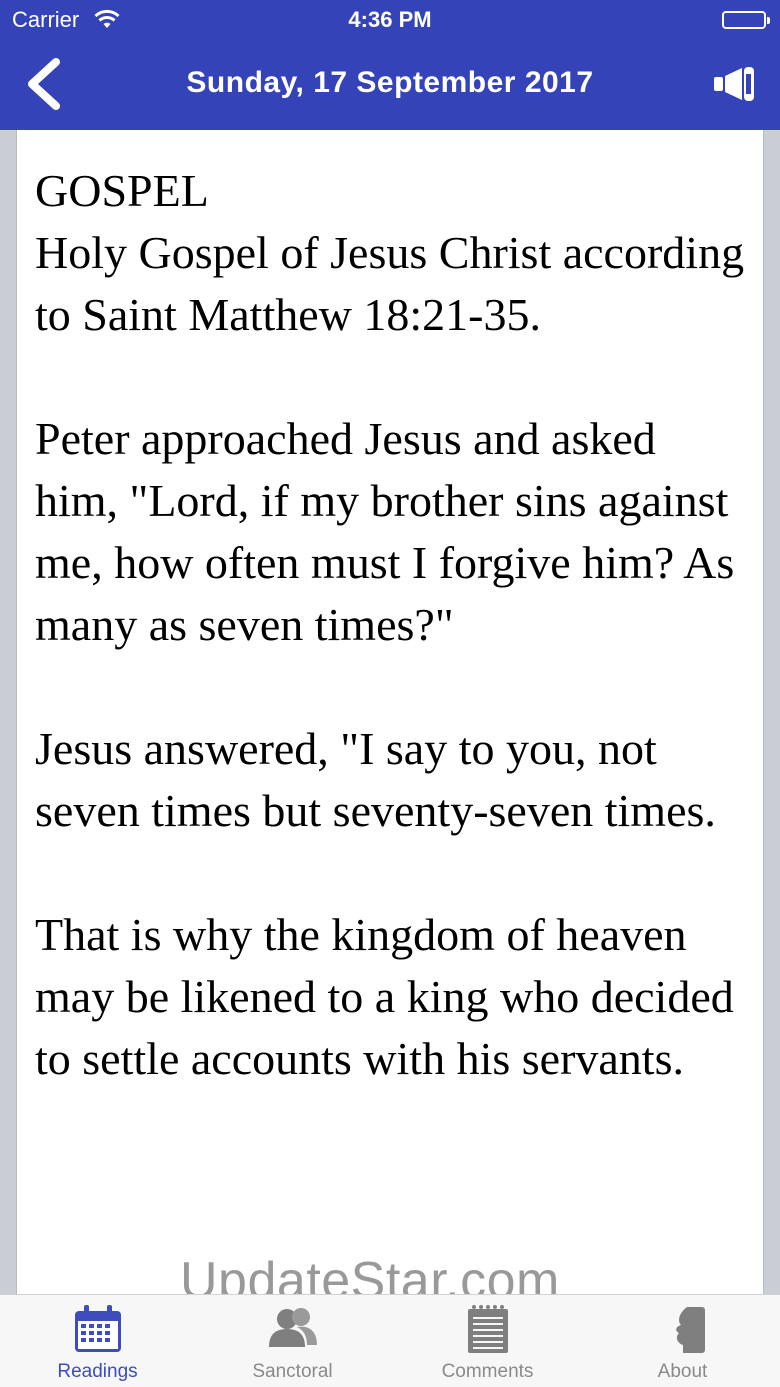 This screenshot has width=780, height=1387. I want to click on tab-bar: Readings Sanctoral Comments About, so click(390, 1340).